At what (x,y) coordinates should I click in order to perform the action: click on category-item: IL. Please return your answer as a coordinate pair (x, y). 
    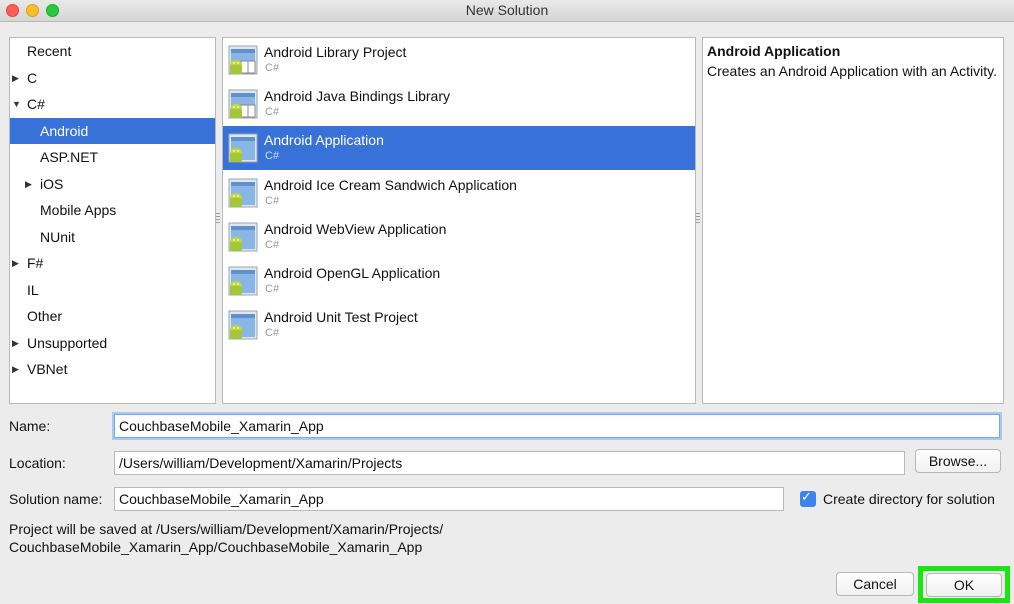
    Looking at the image, I should click on (112, 290).